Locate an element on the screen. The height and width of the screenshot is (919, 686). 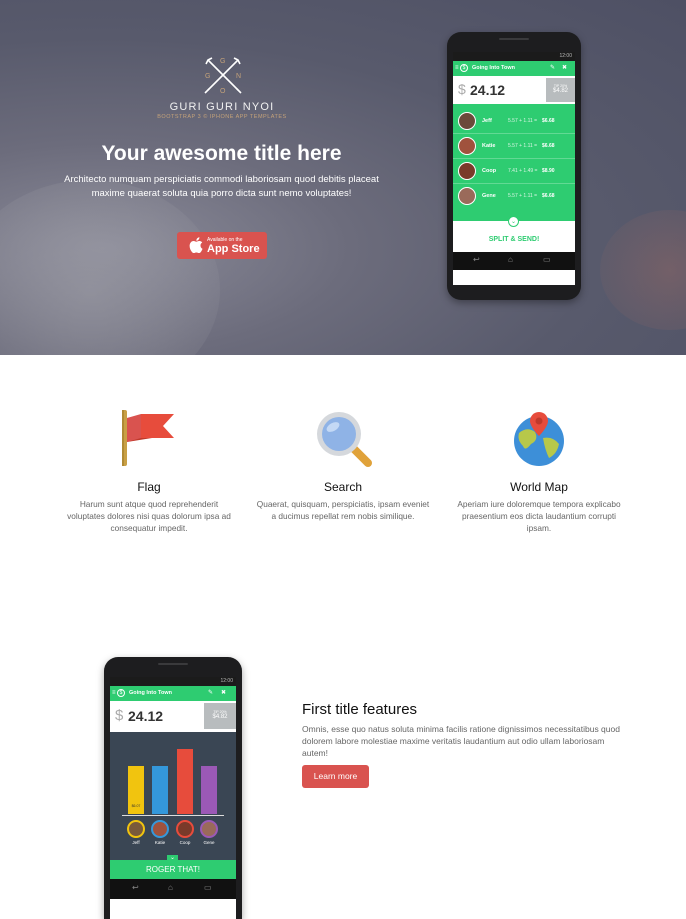
avatar-coop is located at coordinates (185, 829).